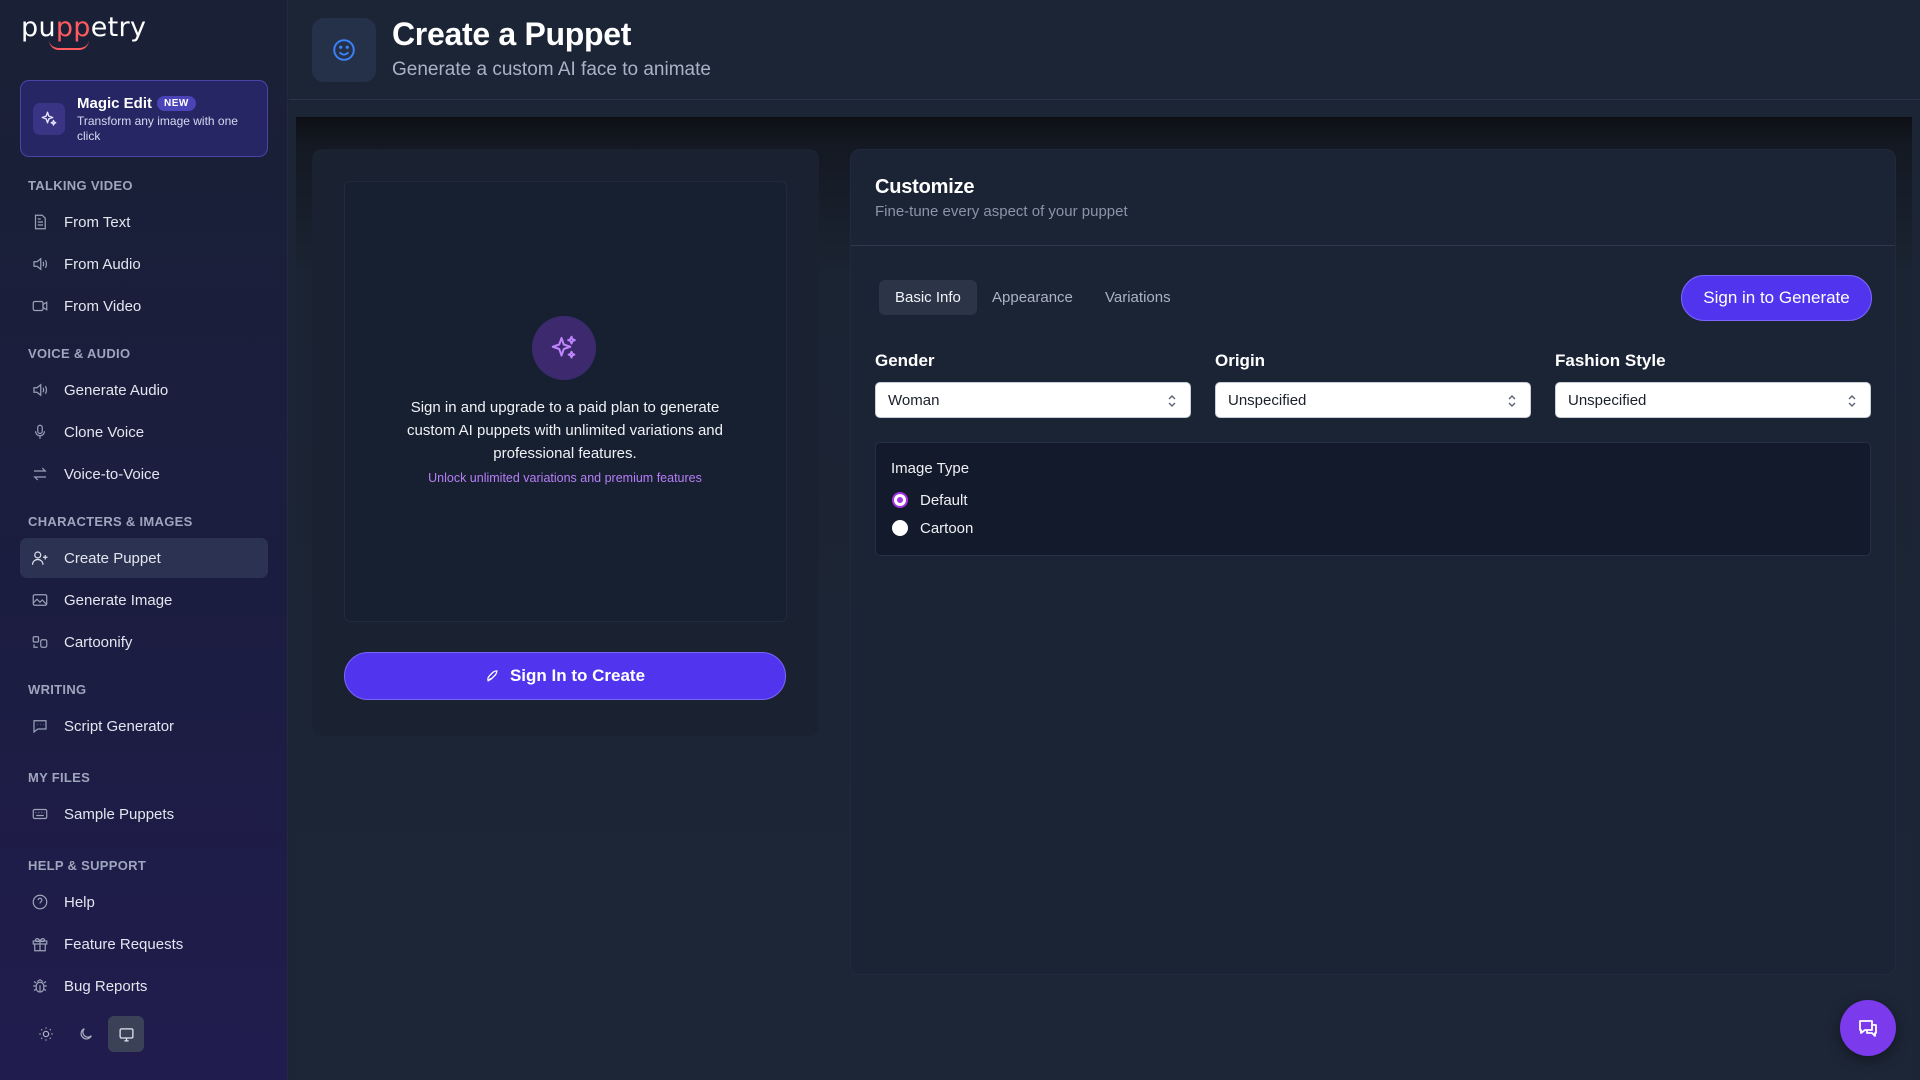  I want to click on new-badge: NEW, so click(176, 103).